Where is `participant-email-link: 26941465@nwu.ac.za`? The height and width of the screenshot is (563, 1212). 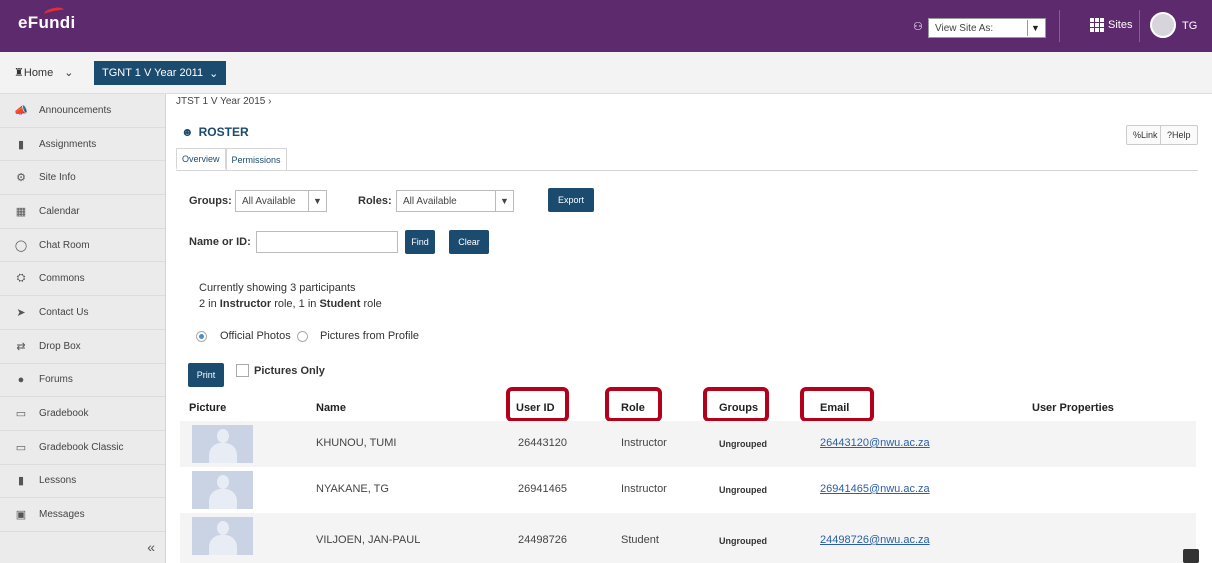
participant-email-link: 26941465@nwu.ac.za is located at coordinates (875, 489).